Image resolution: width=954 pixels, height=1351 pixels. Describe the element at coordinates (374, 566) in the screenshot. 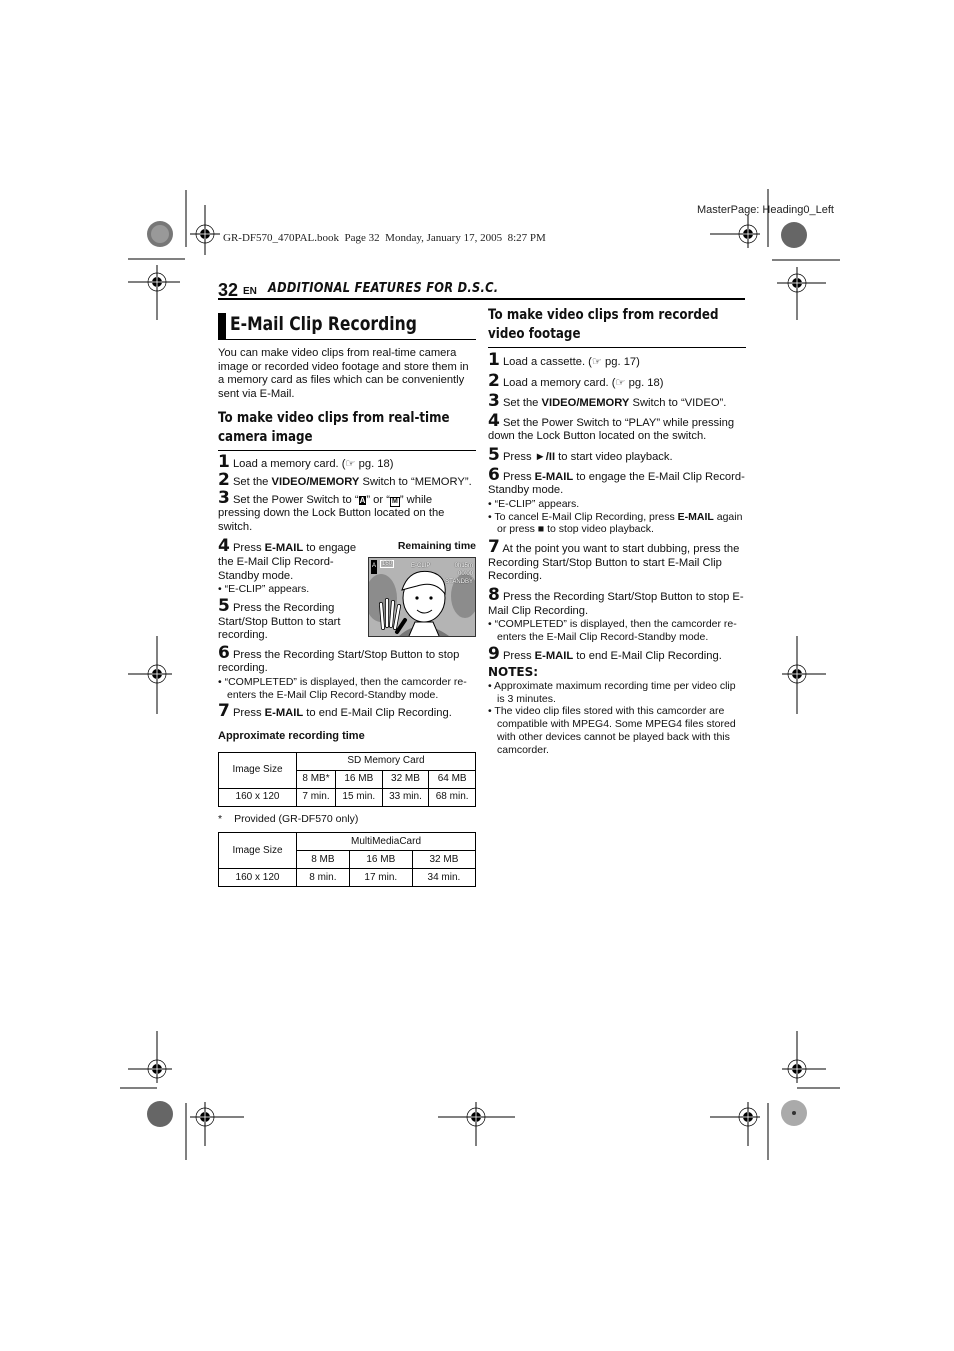

I see `osd-mode: A` at that location.